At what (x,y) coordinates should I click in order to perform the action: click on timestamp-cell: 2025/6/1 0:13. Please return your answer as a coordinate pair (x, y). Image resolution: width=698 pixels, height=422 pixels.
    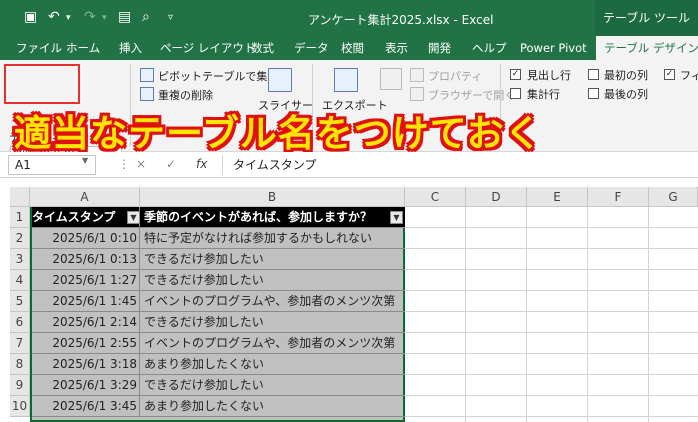
    Looking at the image, I should click on (86, 259).